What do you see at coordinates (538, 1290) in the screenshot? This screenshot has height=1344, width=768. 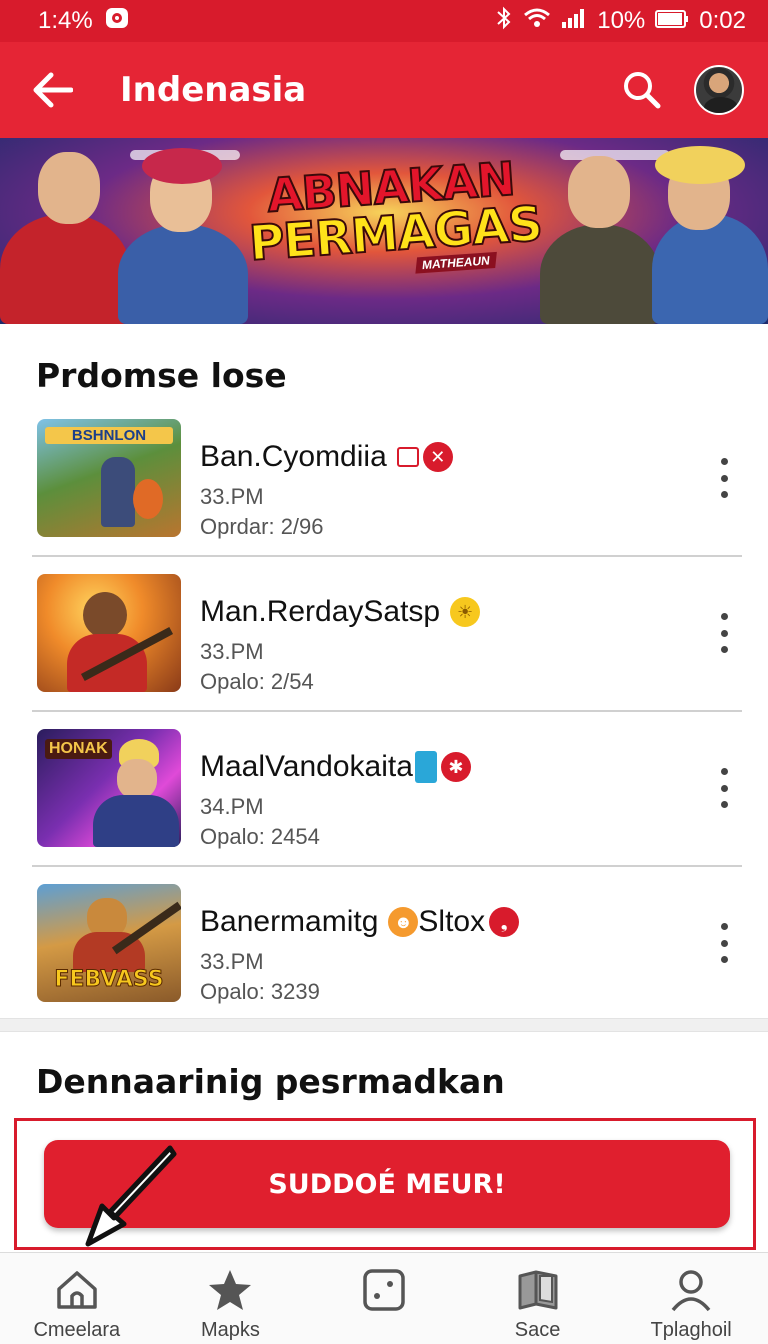 I see `book-icon` at bounding box center [538, 1290].